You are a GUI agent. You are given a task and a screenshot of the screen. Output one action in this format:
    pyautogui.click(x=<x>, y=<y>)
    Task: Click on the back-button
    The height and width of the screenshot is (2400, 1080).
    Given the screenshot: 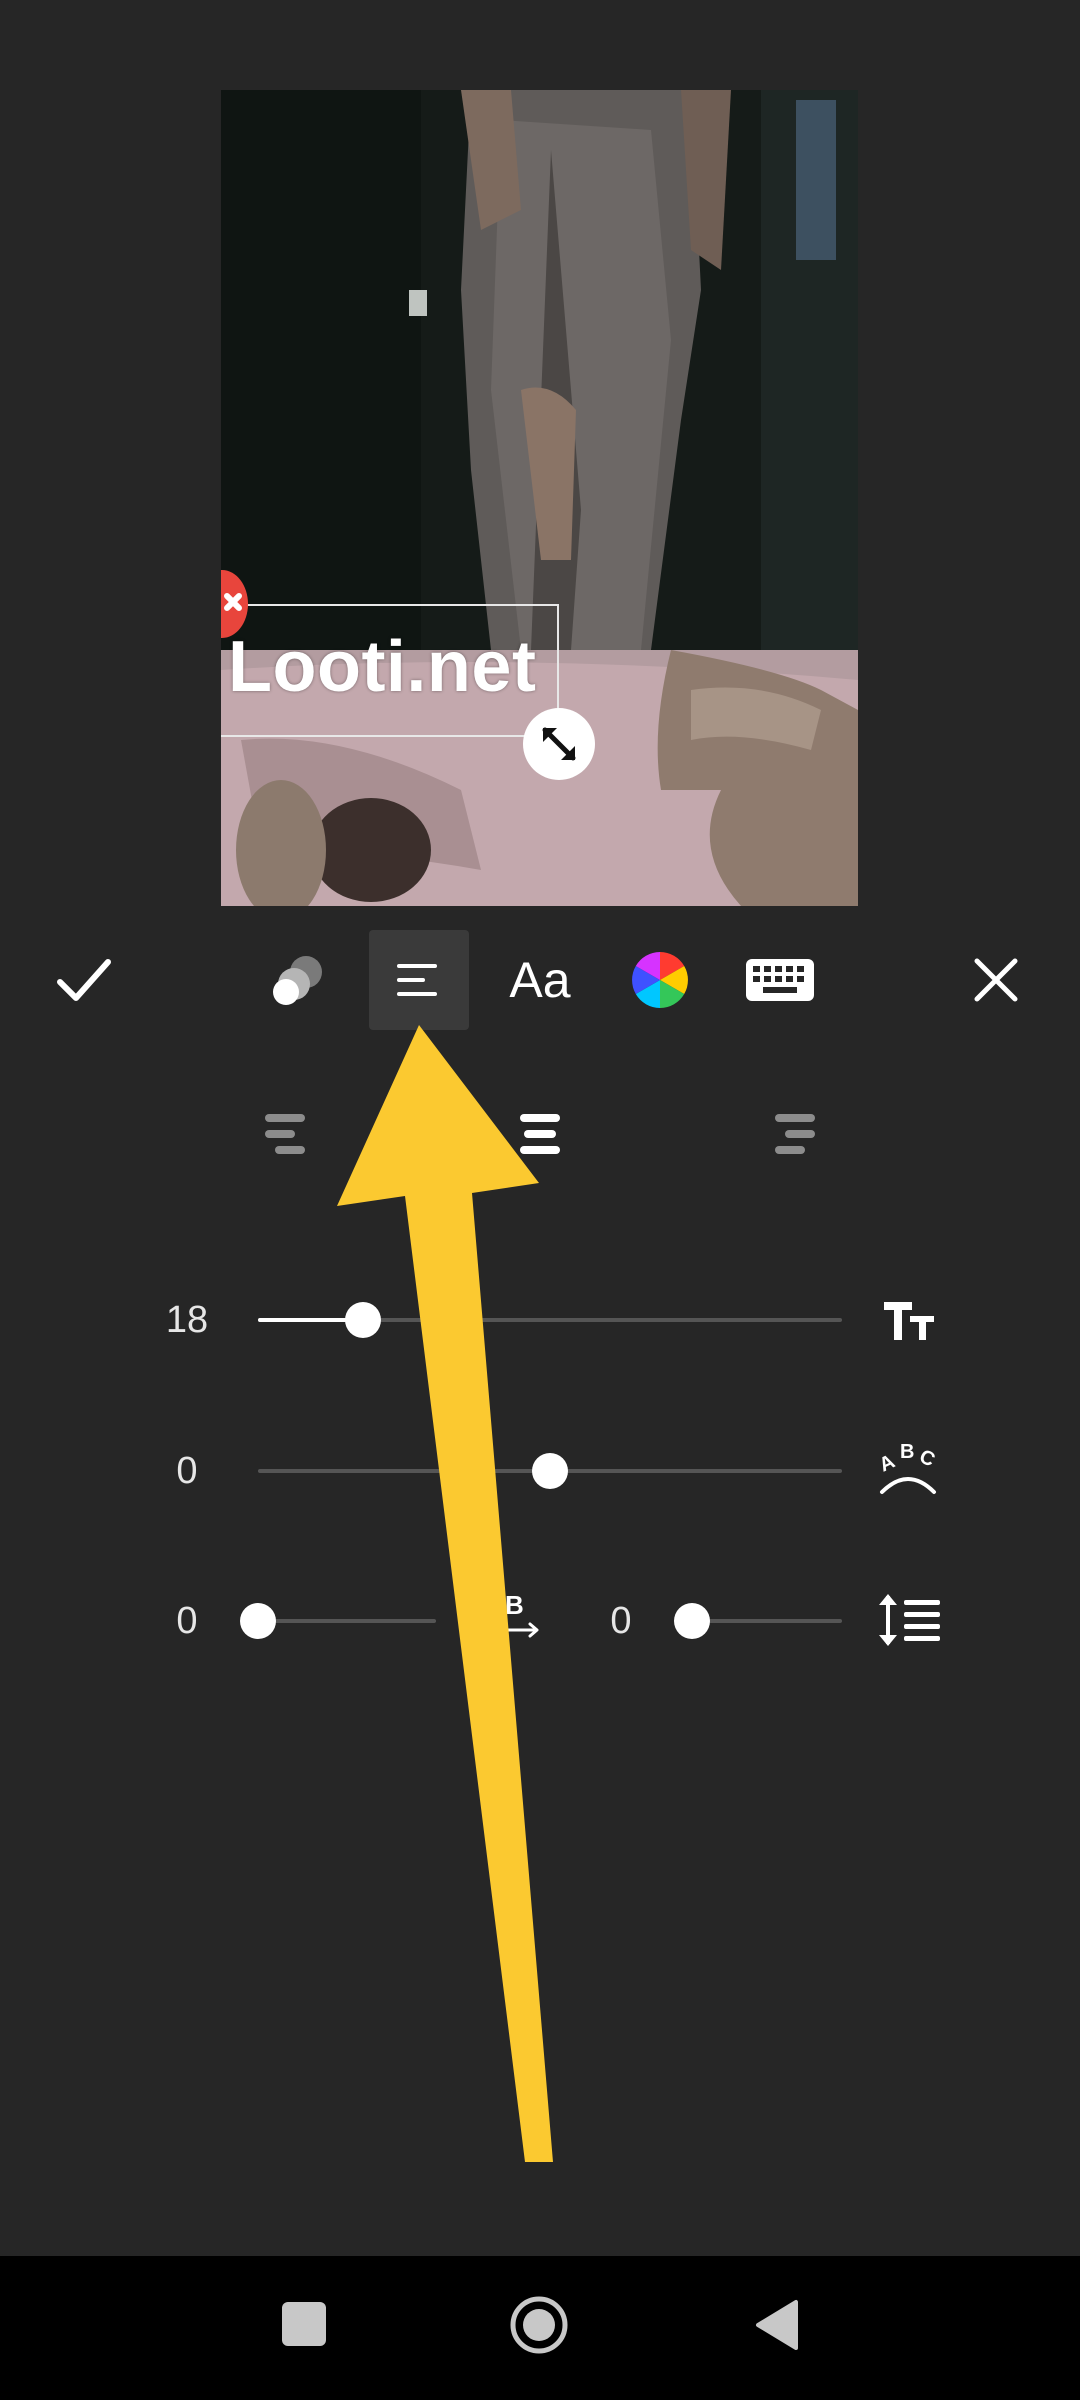 What is the action you would take?
    pyautogui.click(x=777, y=2325)
    